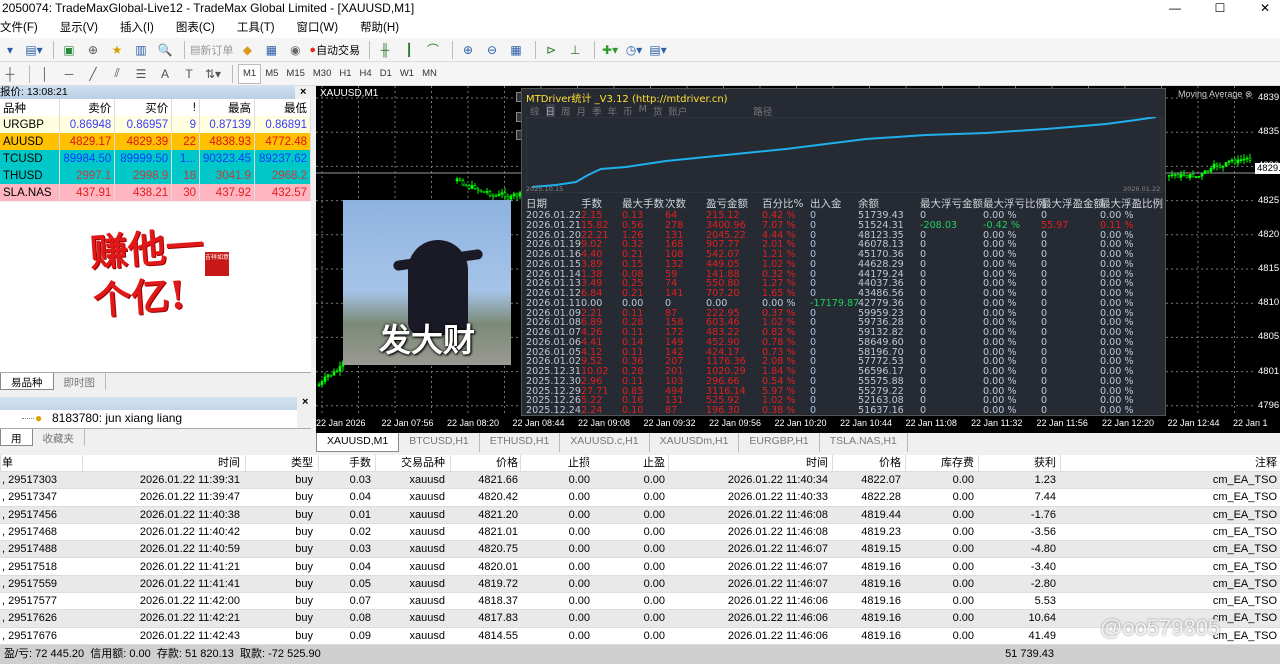  I want to click on line-chart-icon: ⌒, so click(433, 50).